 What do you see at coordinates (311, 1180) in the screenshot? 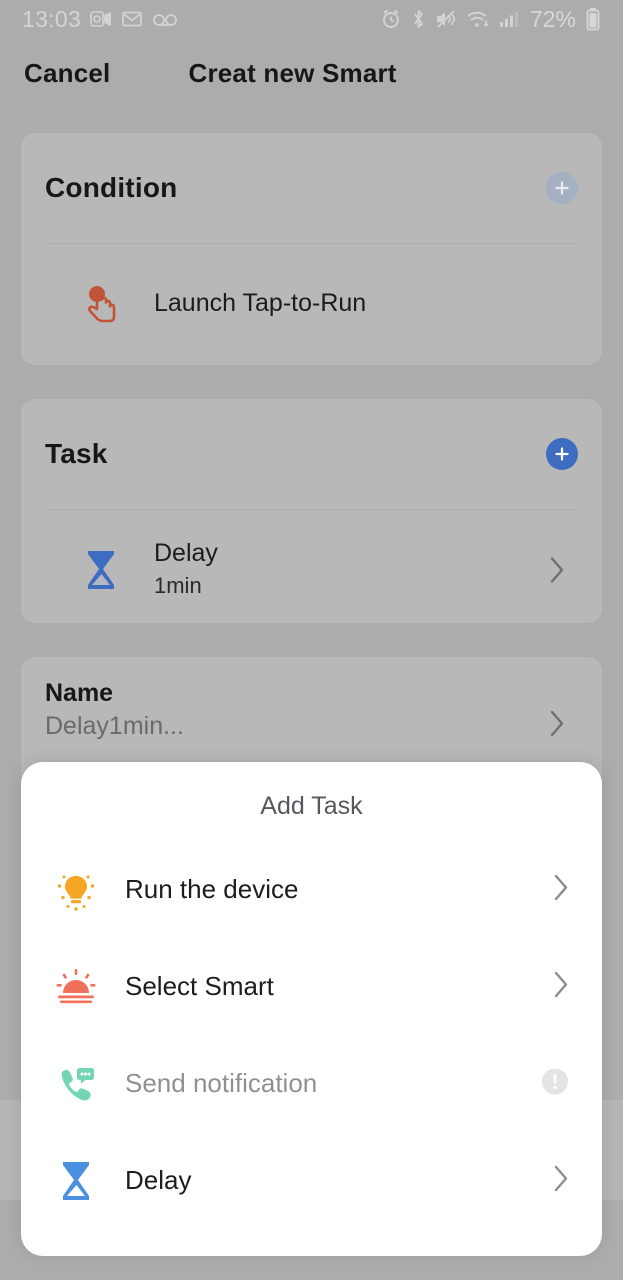
I see `sheet-item-delay: Delay` at bounding box center [311, 1180].